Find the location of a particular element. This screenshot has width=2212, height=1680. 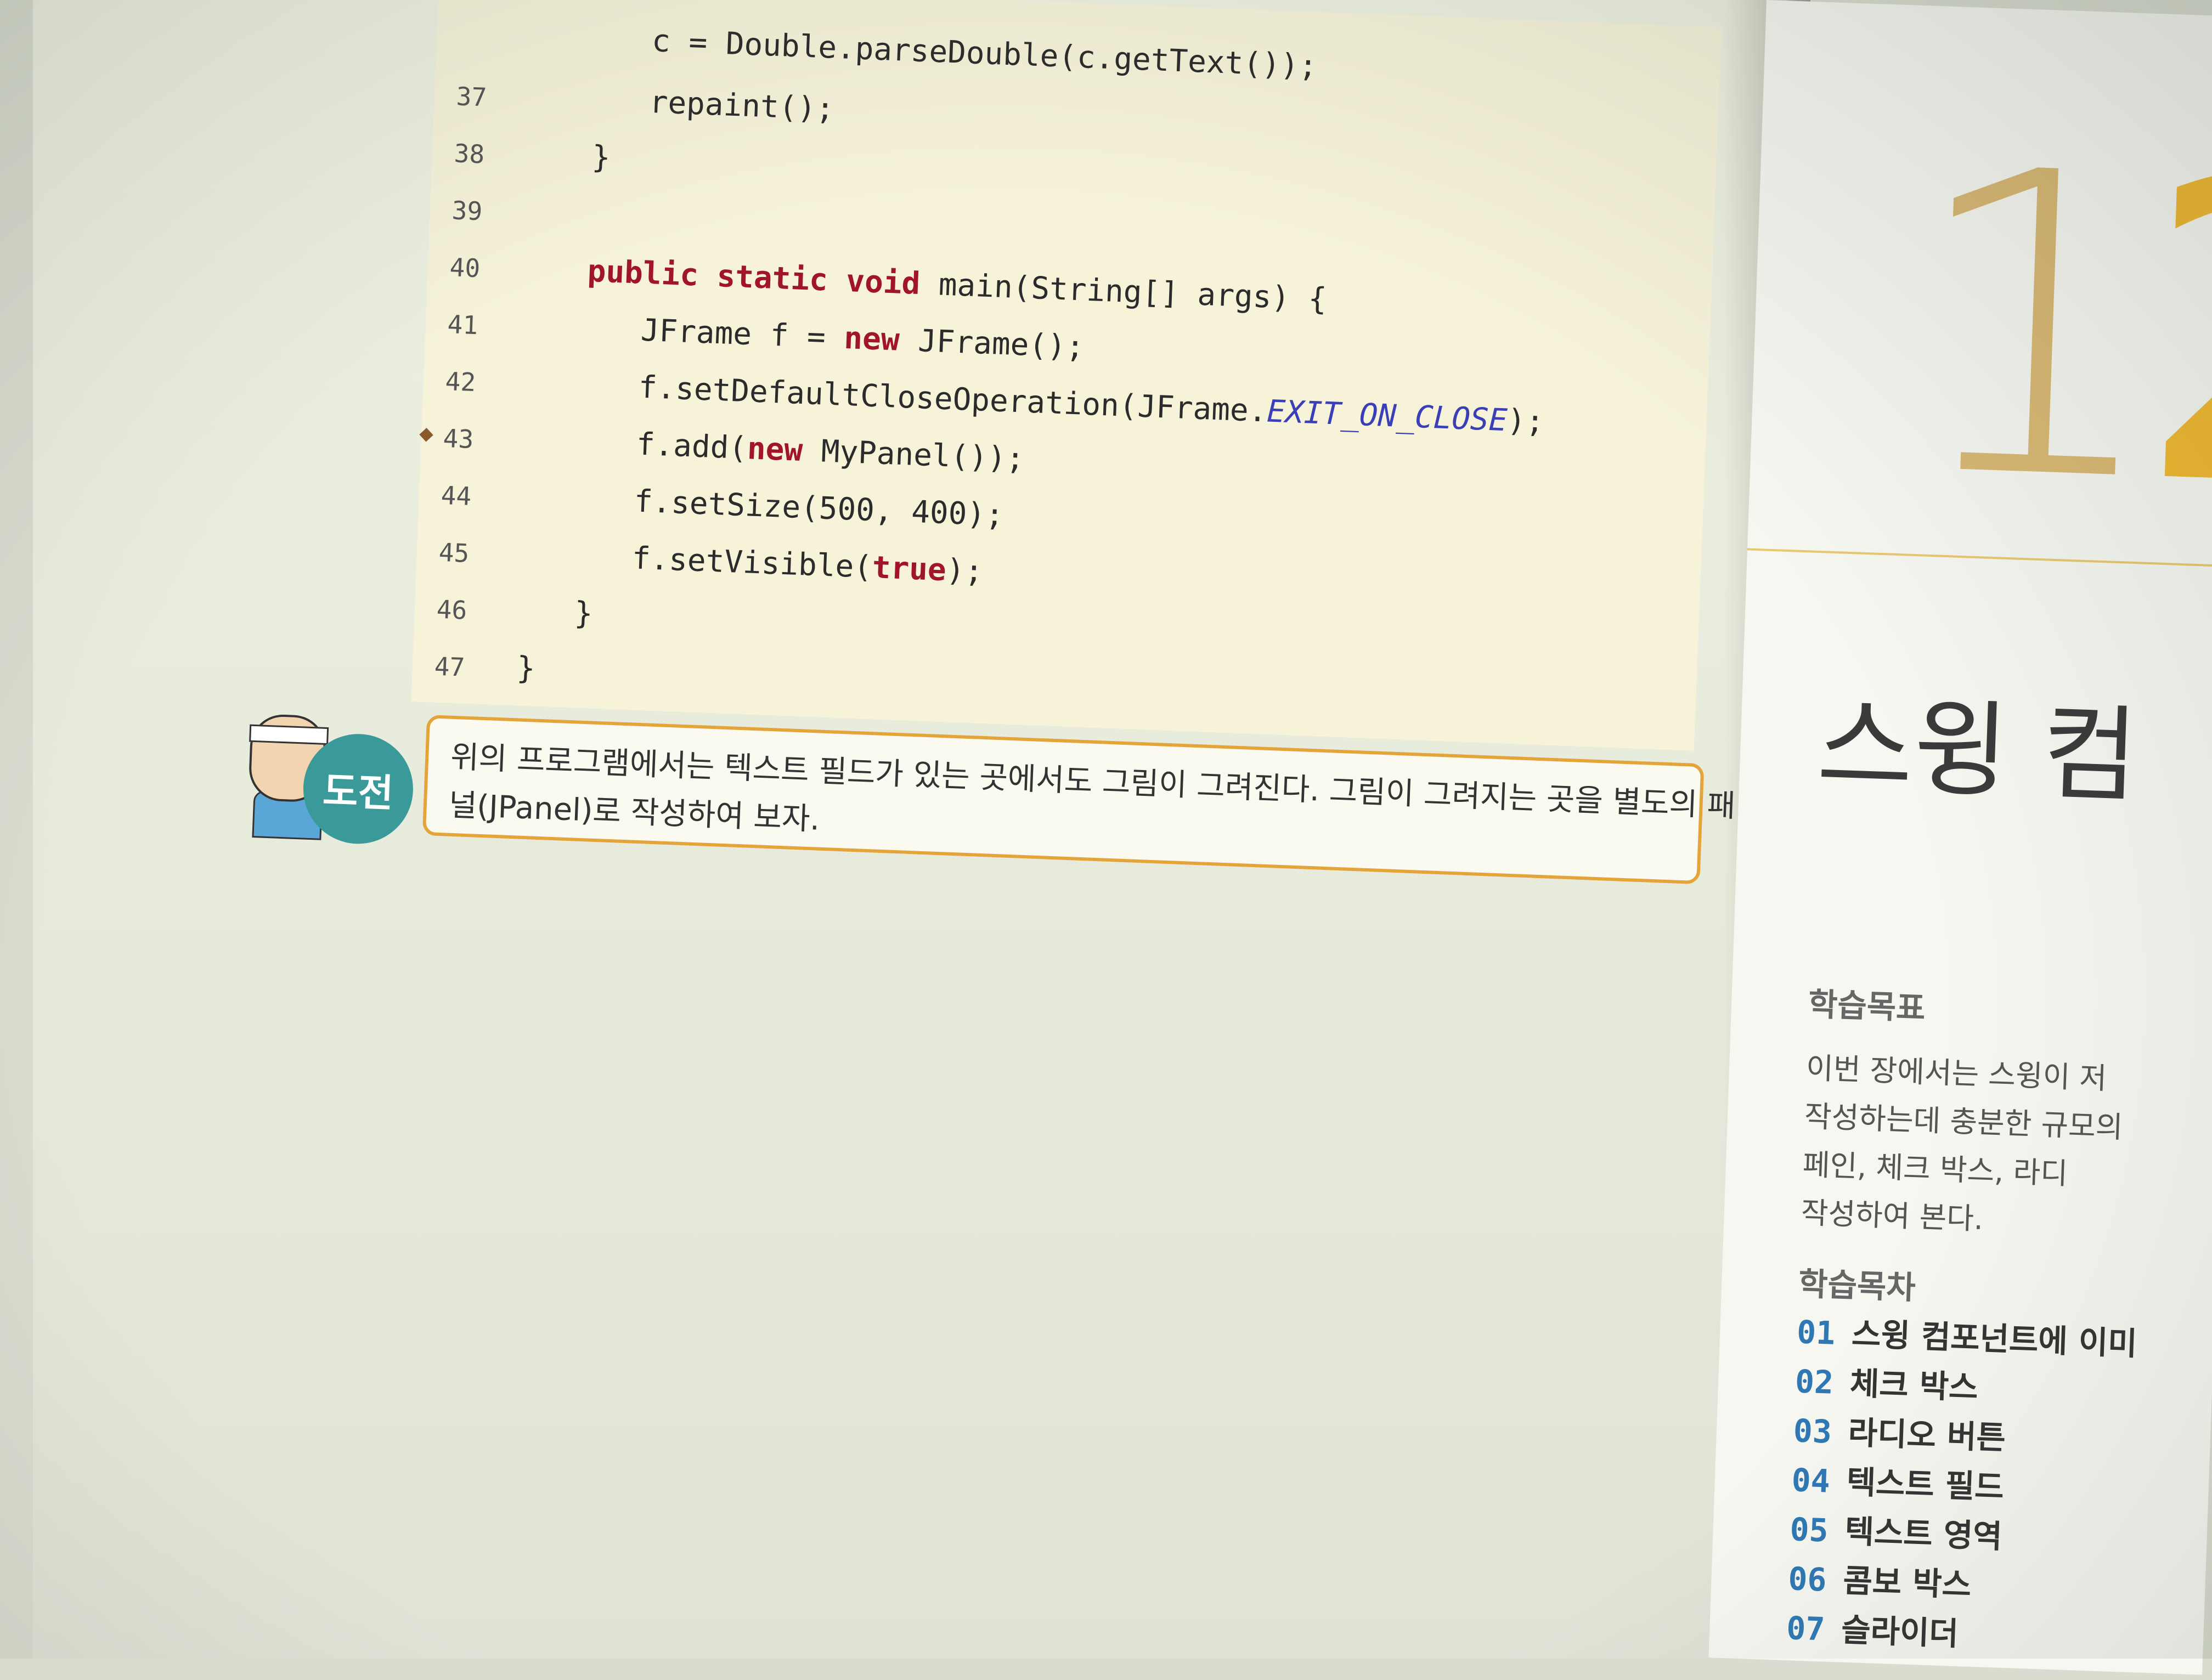

chapter-title: 스윙 컴 is located at coordinates (1978, 751).